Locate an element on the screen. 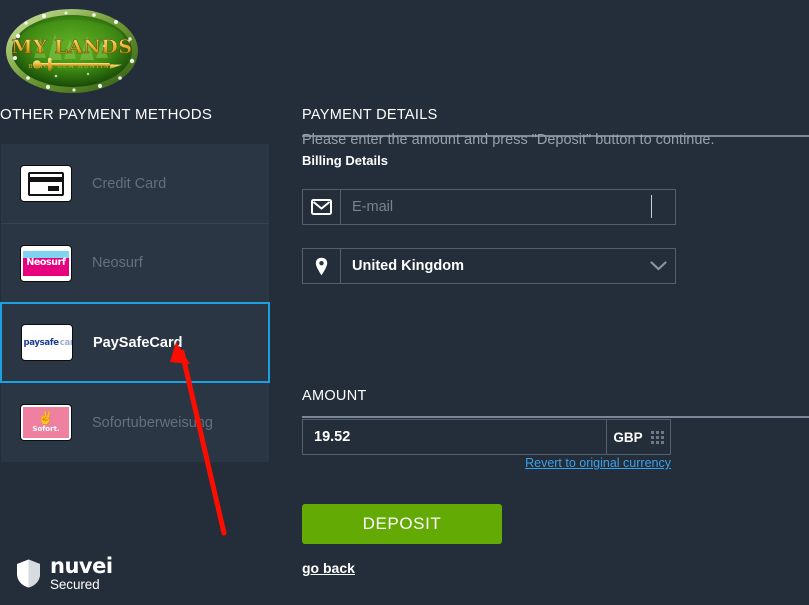  brand-logo-title: MY LANDS is located at coordinates (72, 47).